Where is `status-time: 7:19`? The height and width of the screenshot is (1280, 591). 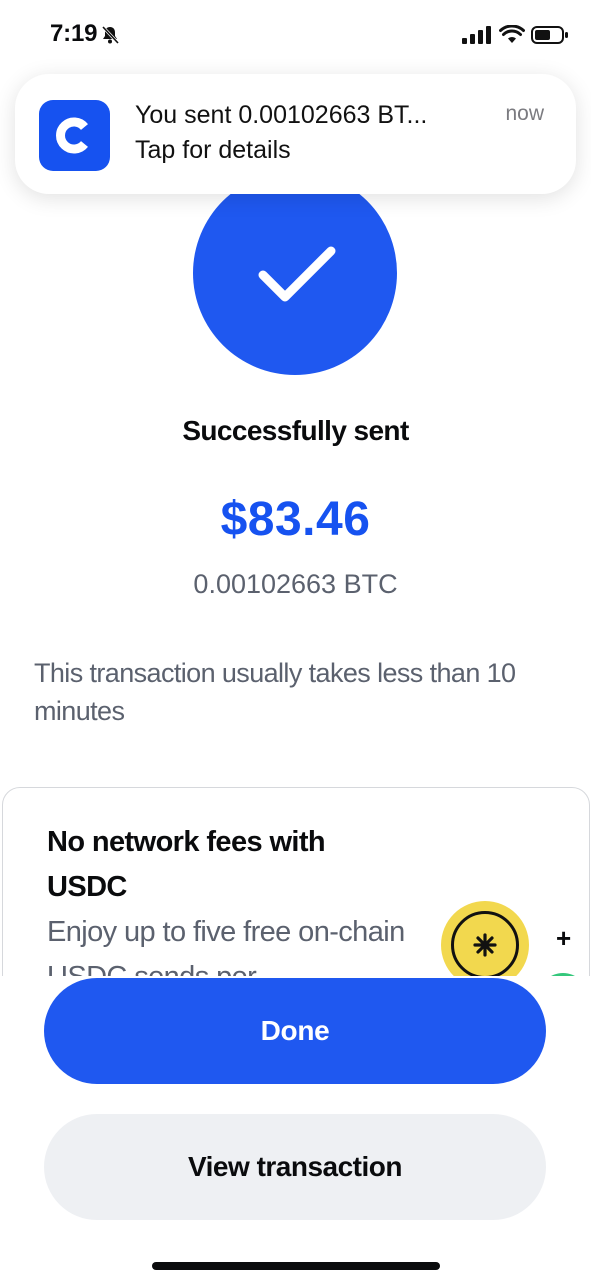 status-time: 7:19 is located at coordinates (74, 33).